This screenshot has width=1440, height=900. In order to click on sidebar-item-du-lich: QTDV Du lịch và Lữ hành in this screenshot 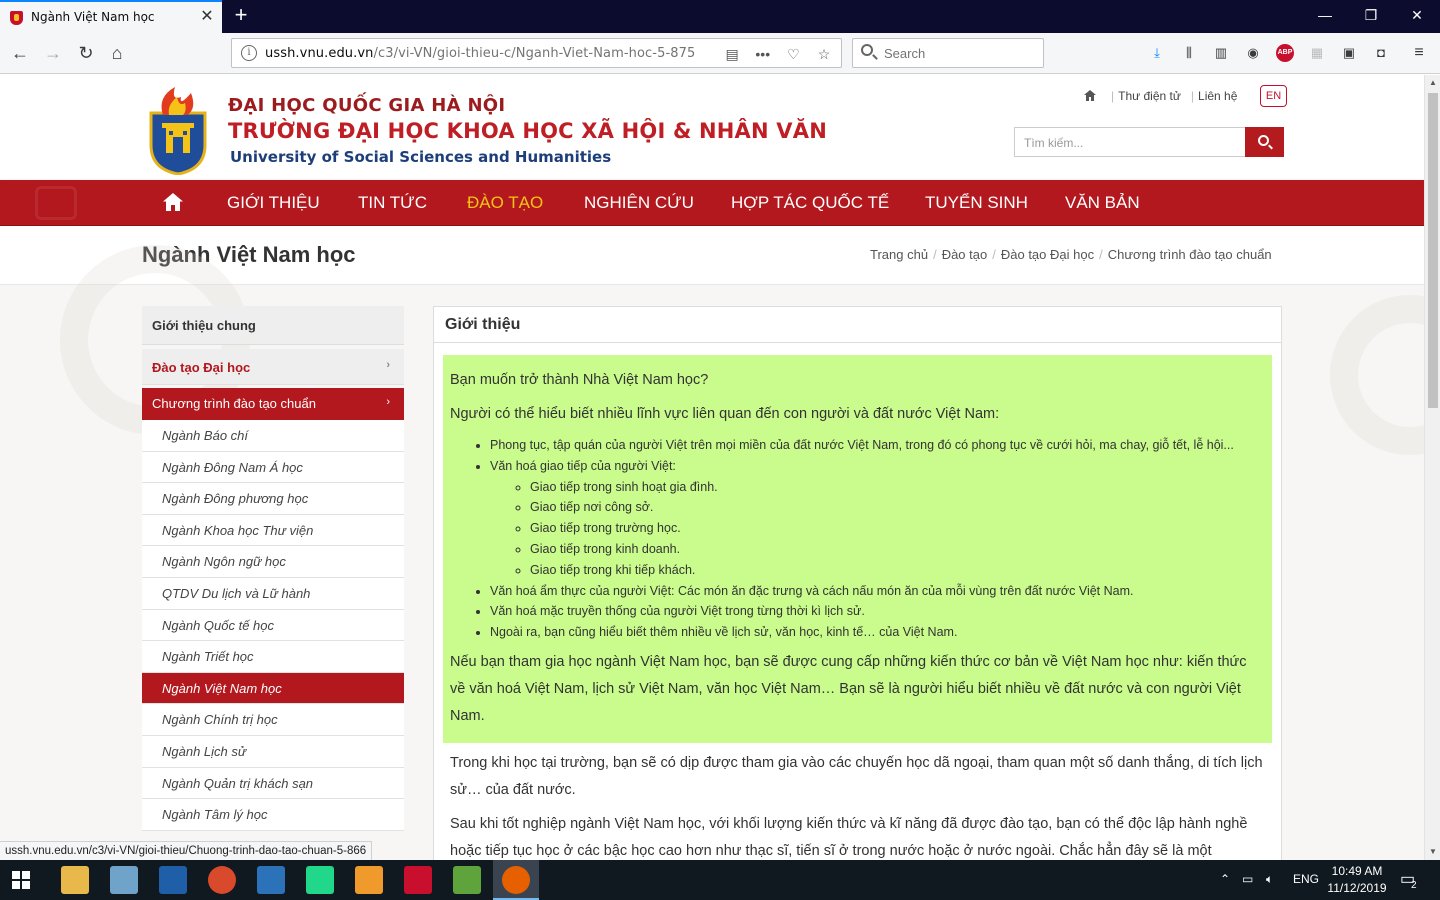, I will do `click(273, 594)`.